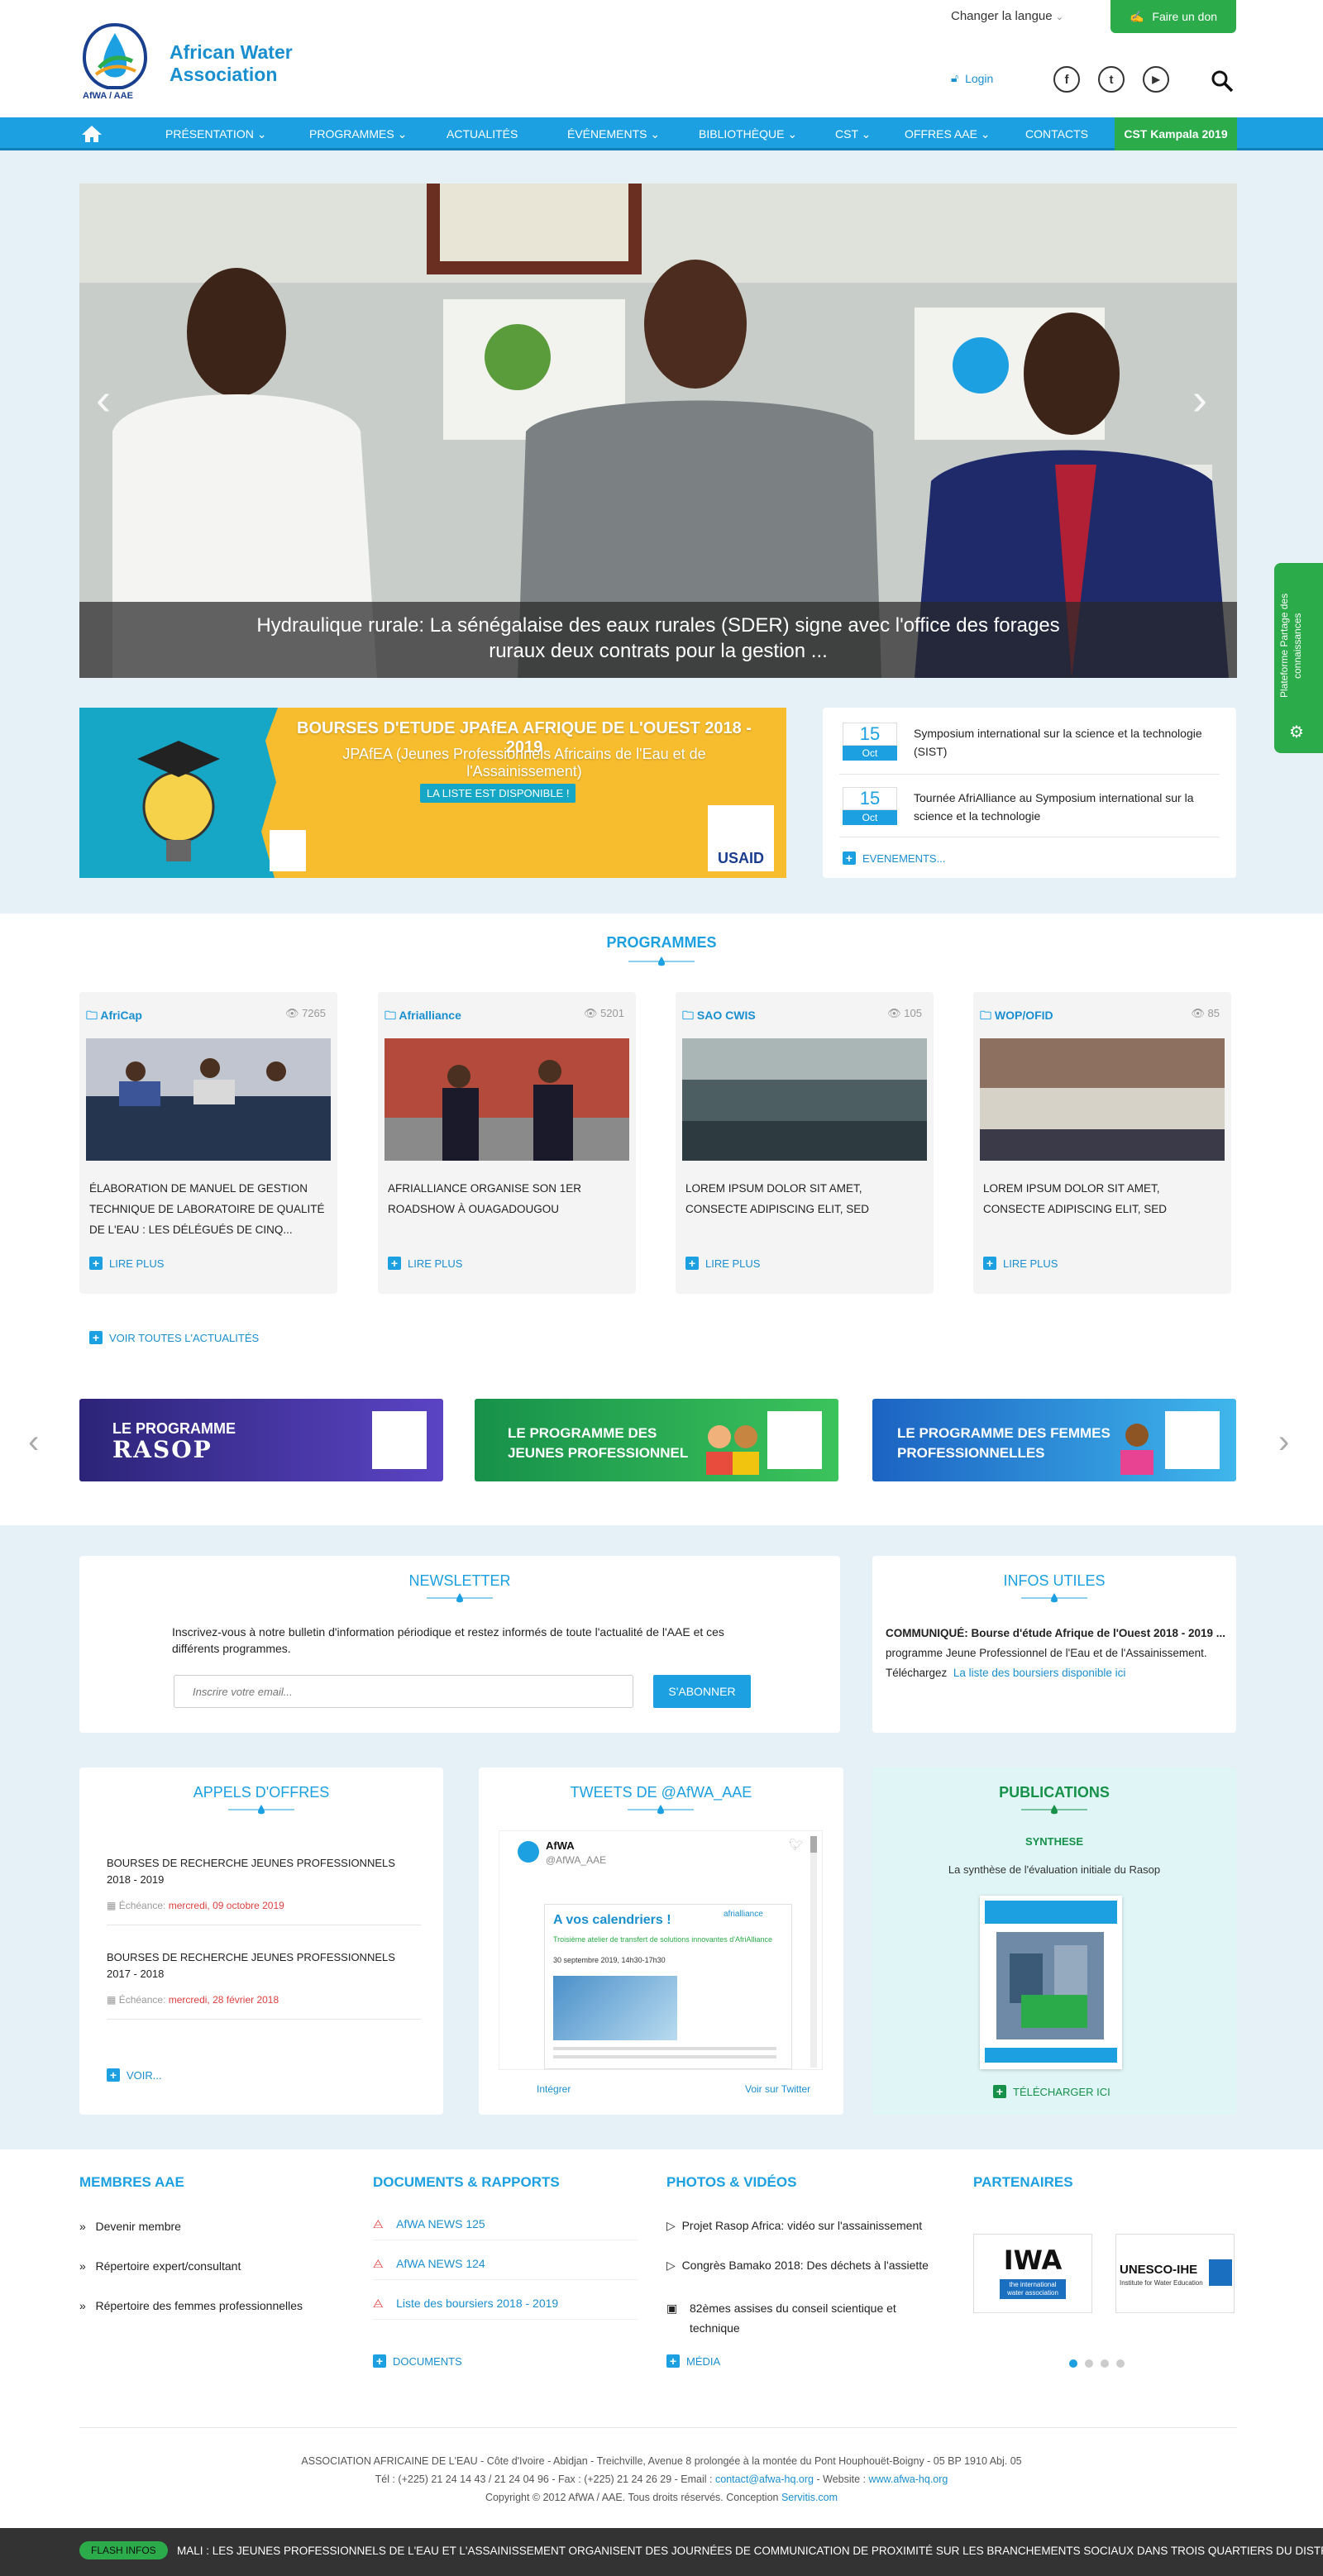 The image size is (1323, 2576). Describe the element at coordinates (1298, 658) in the screenshot. I see `knowledge-platform-tab: Plateforme Partage des connaissances ⚙` at that location.